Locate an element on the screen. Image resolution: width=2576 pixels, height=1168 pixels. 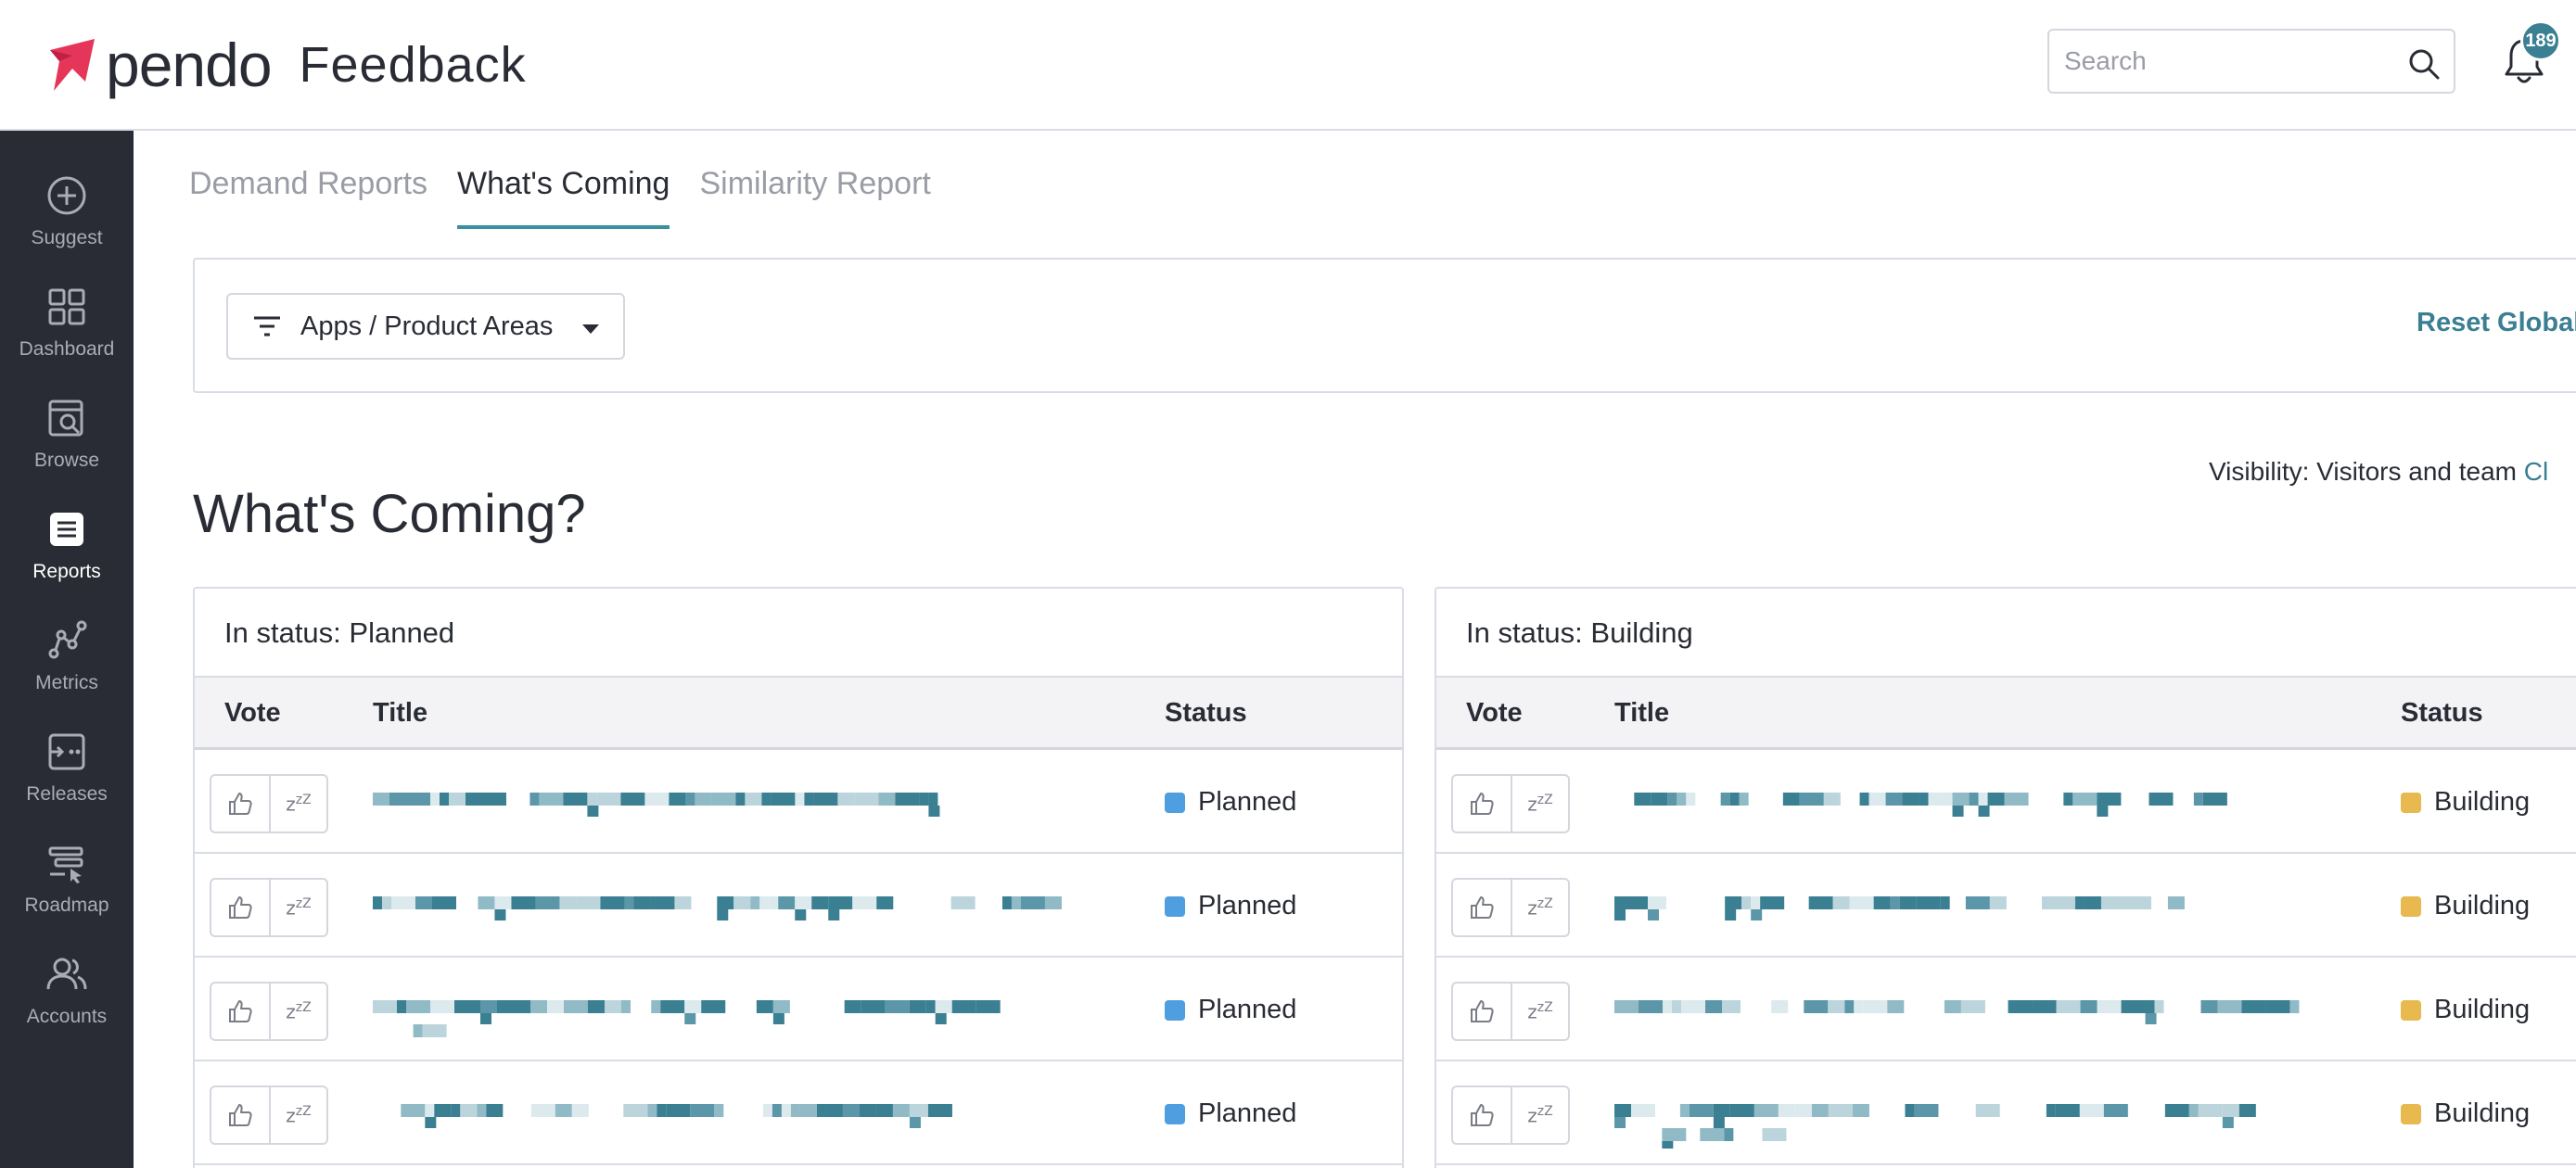
sidebar-item-metrics: Metrics is located at coordinates (67, 659).